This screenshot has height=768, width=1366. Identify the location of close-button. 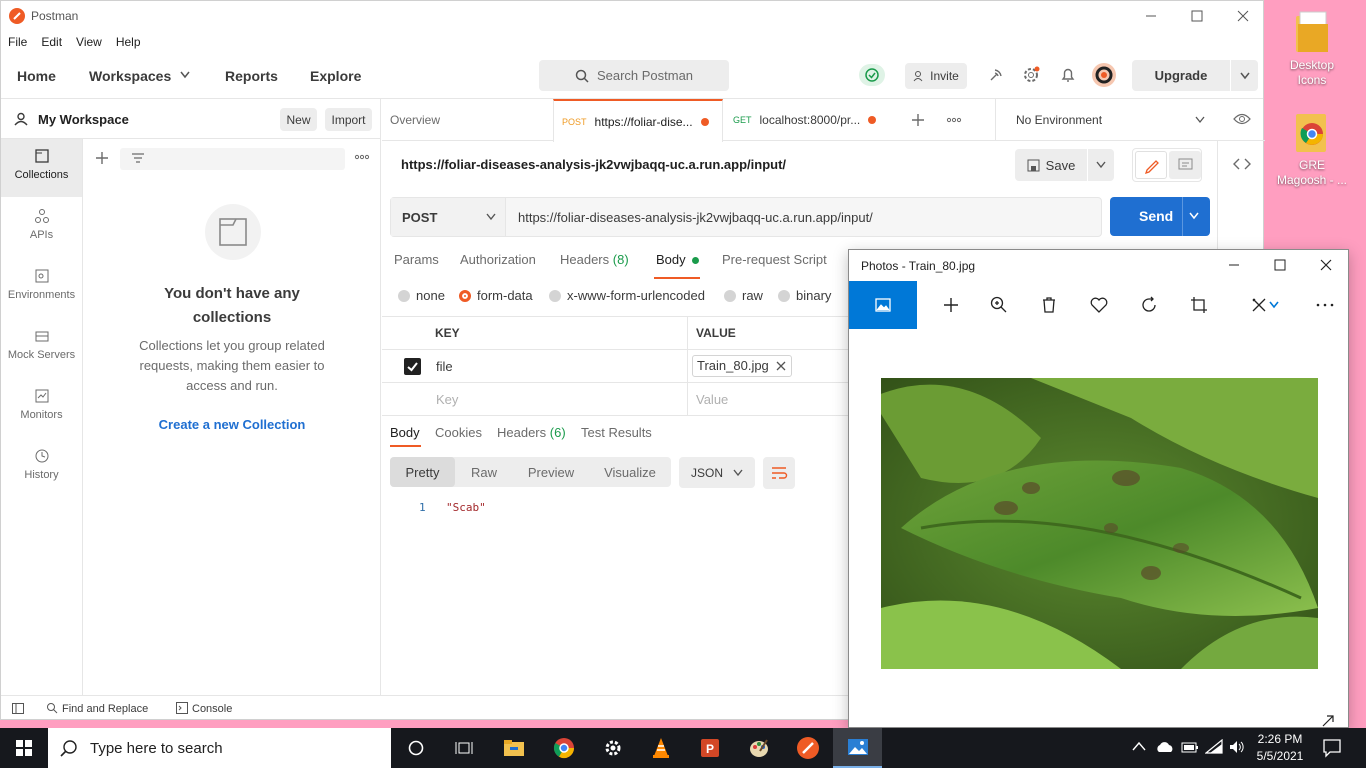
(1243, 16).